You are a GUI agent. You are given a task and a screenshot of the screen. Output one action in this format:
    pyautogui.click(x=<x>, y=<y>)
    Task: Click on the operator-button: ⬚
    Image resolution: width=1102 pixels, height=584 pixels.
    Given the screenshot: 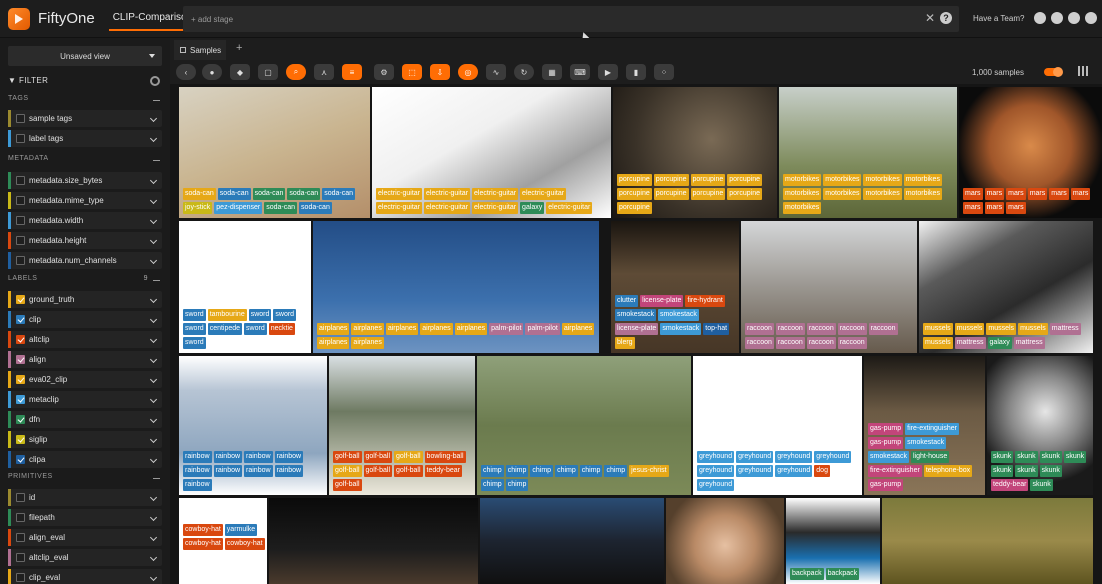 What is the action you would take?
    pyautogui.click(x=412, y=72)
    